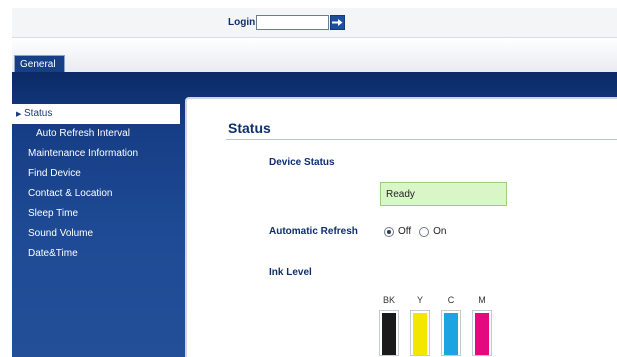 The image size is (617, 357). Describe the element at coordinates (424, 231) in the screenshot. I see `refresh-on-radio` at that location.